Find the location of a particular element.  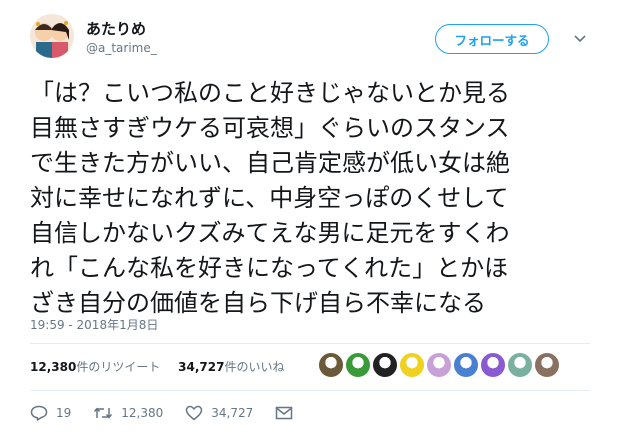

retweet-button: 12,380 is located at coordinates (128, 413).